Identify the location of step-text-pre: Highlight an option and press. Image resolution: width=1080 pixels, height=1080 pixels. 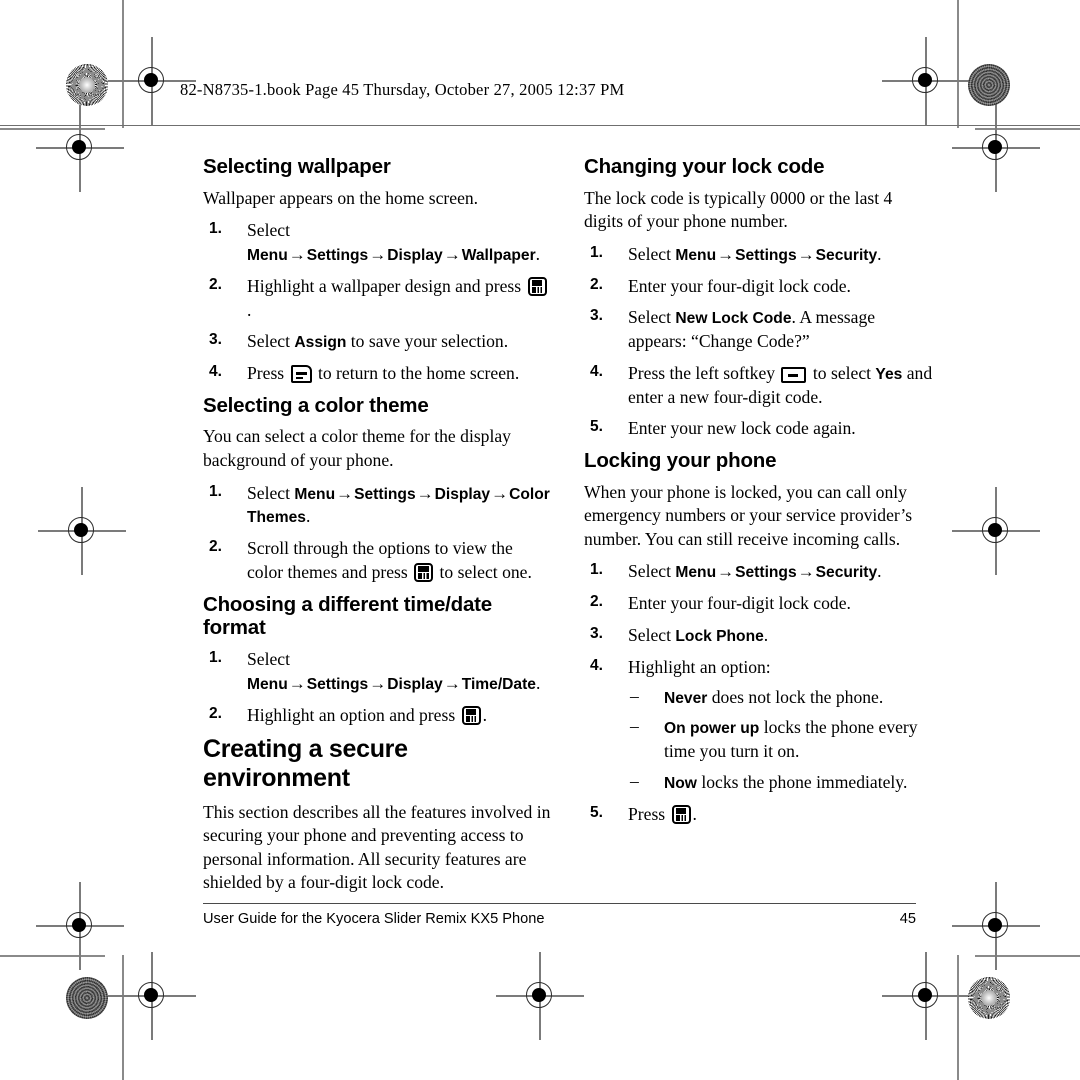
(353, 714).